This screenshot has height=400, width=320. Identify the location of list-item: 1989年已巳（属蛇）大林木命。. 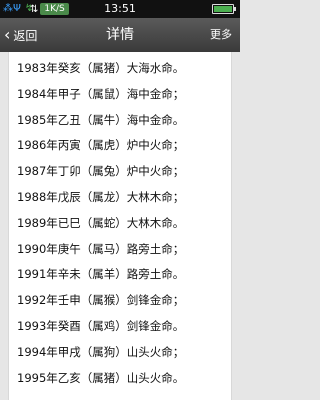
(101, 222).